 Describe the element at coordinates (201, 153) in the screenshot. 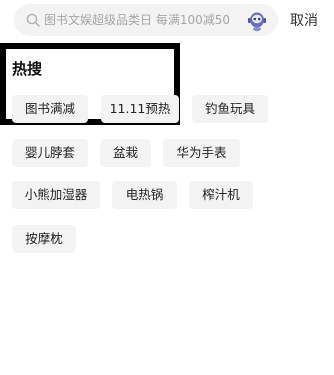

I see `hot-tag: 华为手表` at that location.